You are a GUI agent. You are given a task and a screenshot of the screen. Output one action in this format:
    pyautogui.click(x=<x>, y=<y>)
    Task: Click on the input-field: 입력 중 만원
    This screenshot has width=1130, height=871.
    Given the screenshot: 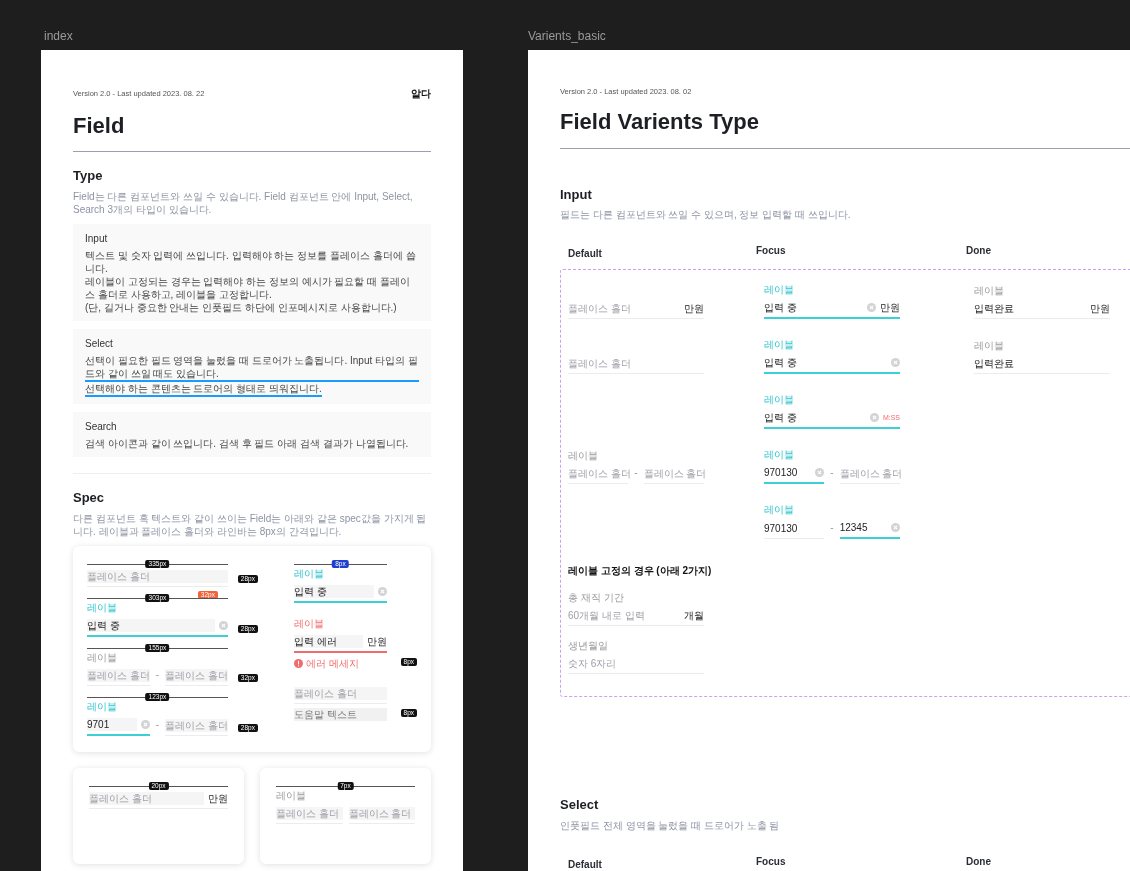 What is the action you would take?
    pyautogui.click(x=832, y=309)
    